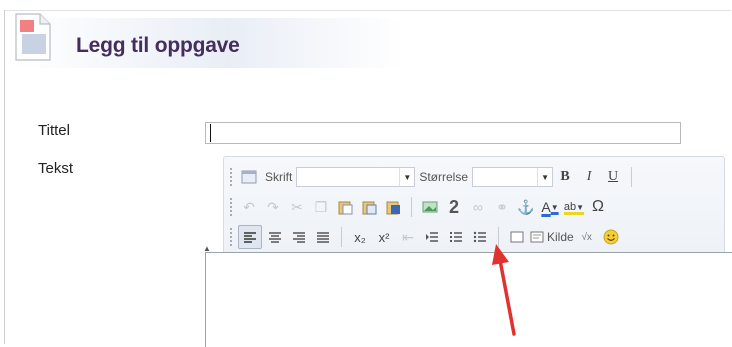 The image size is (732, 347). Describe the element at coordinates (158, 45) in the screenshot. I see `page-title: Legg til oppgave` at that location.